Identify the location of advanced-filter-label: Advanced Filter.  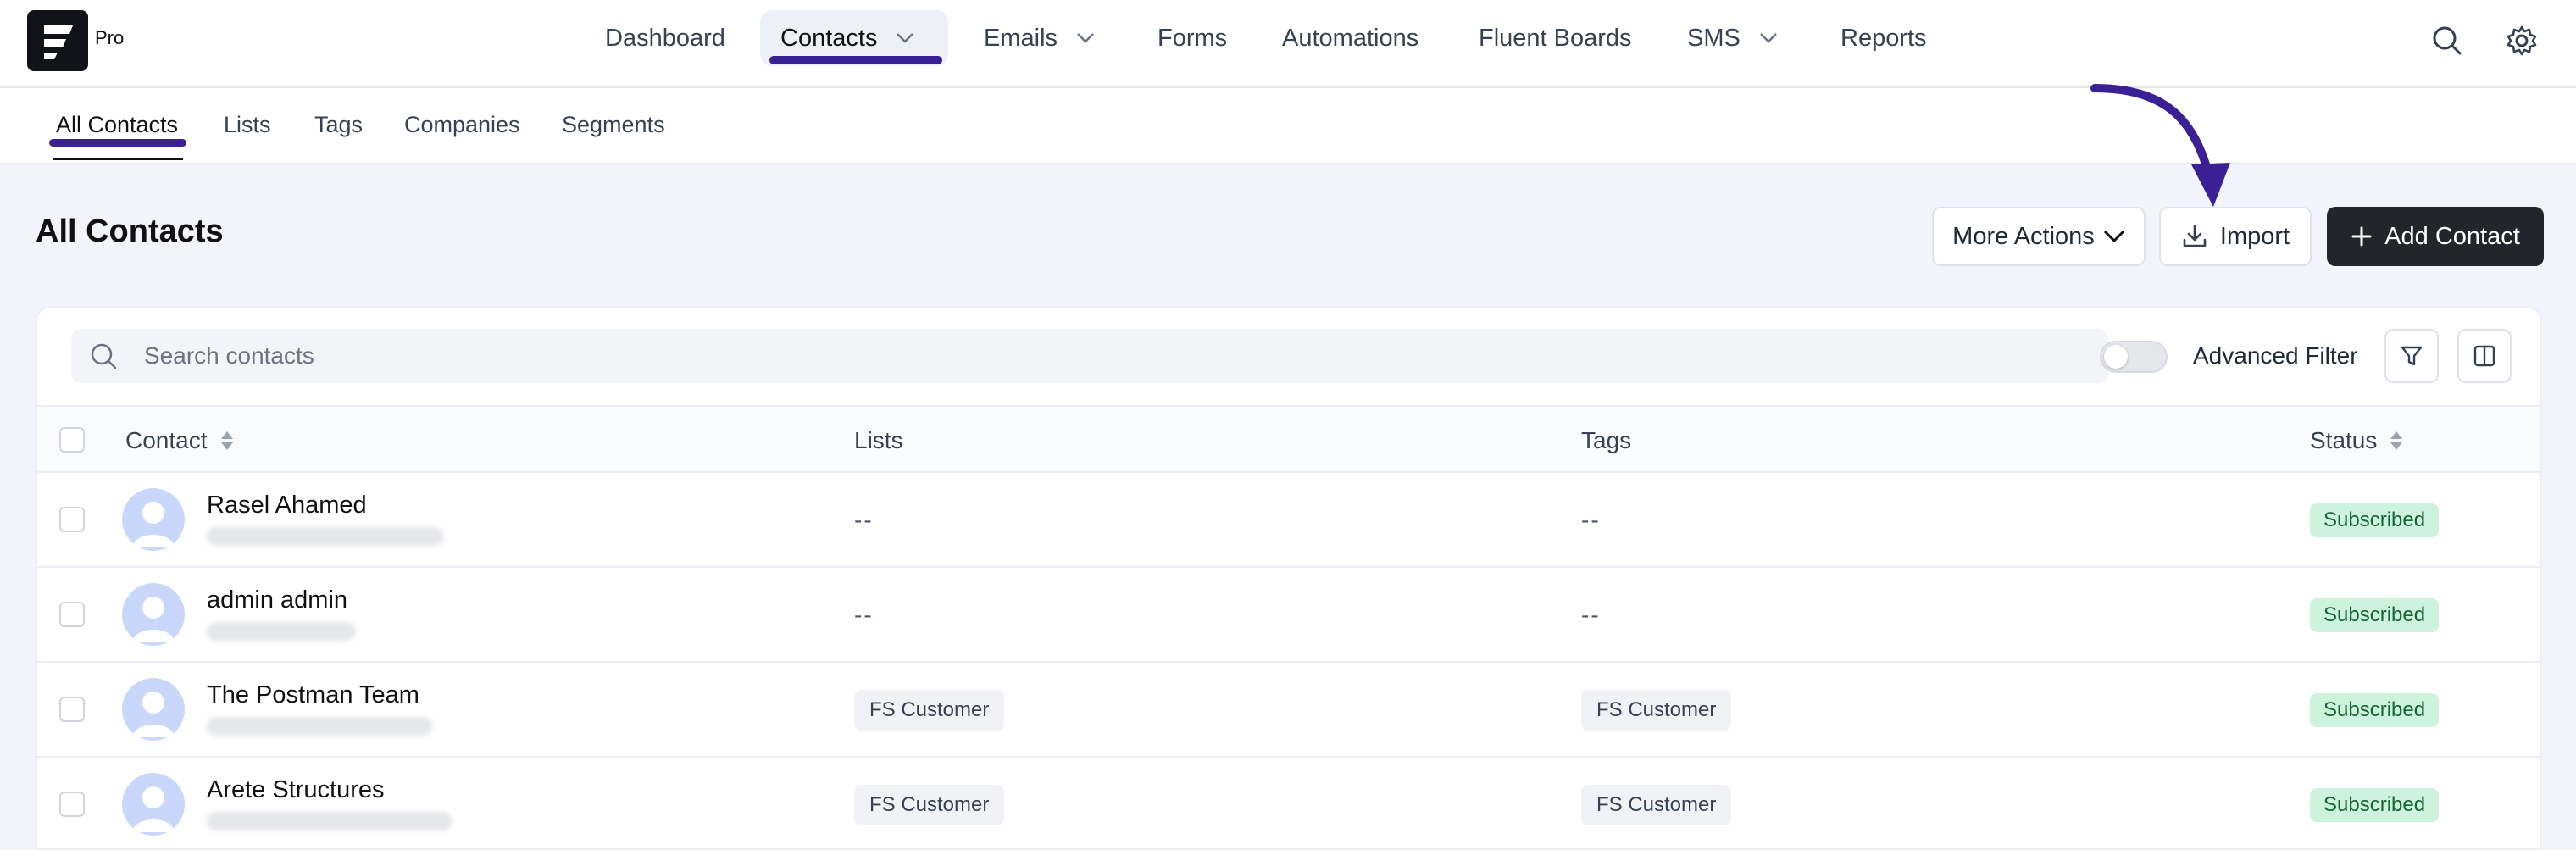
(2275, 355).